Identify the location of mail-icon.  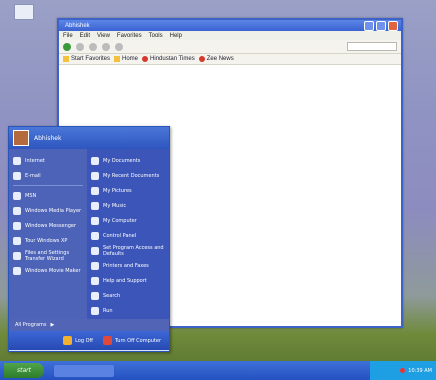
(17, 175).